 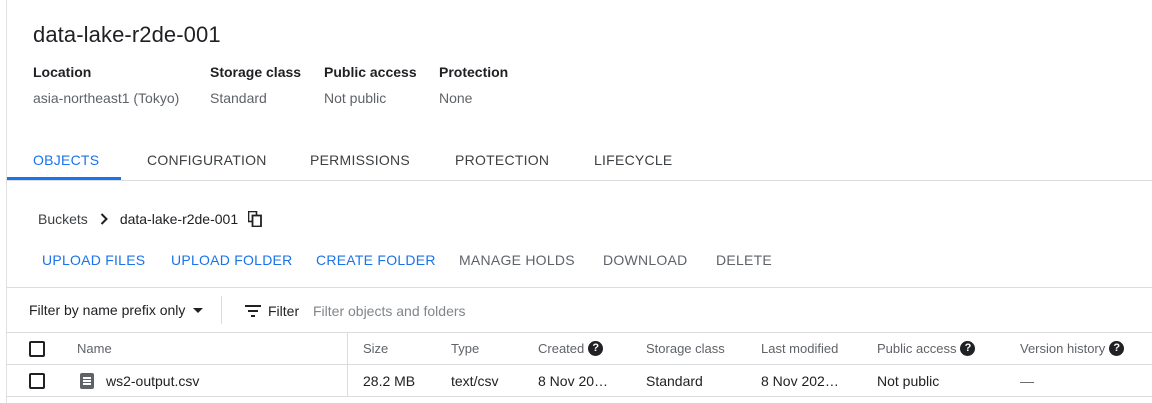 I want to click on dropdown-caret-icon, so click(x=198, y=310).